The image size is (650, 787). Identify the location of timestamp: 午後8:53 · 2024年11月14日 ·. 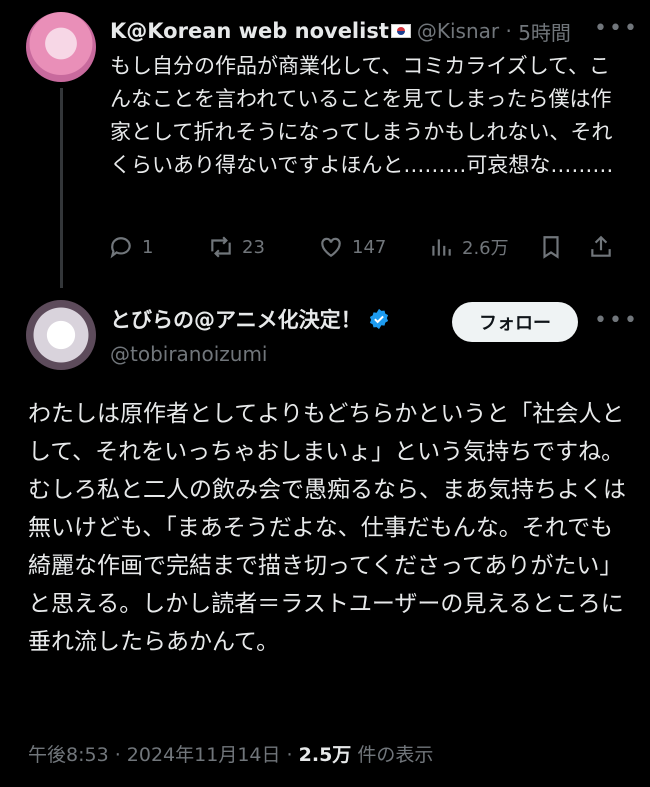
(163, 755).